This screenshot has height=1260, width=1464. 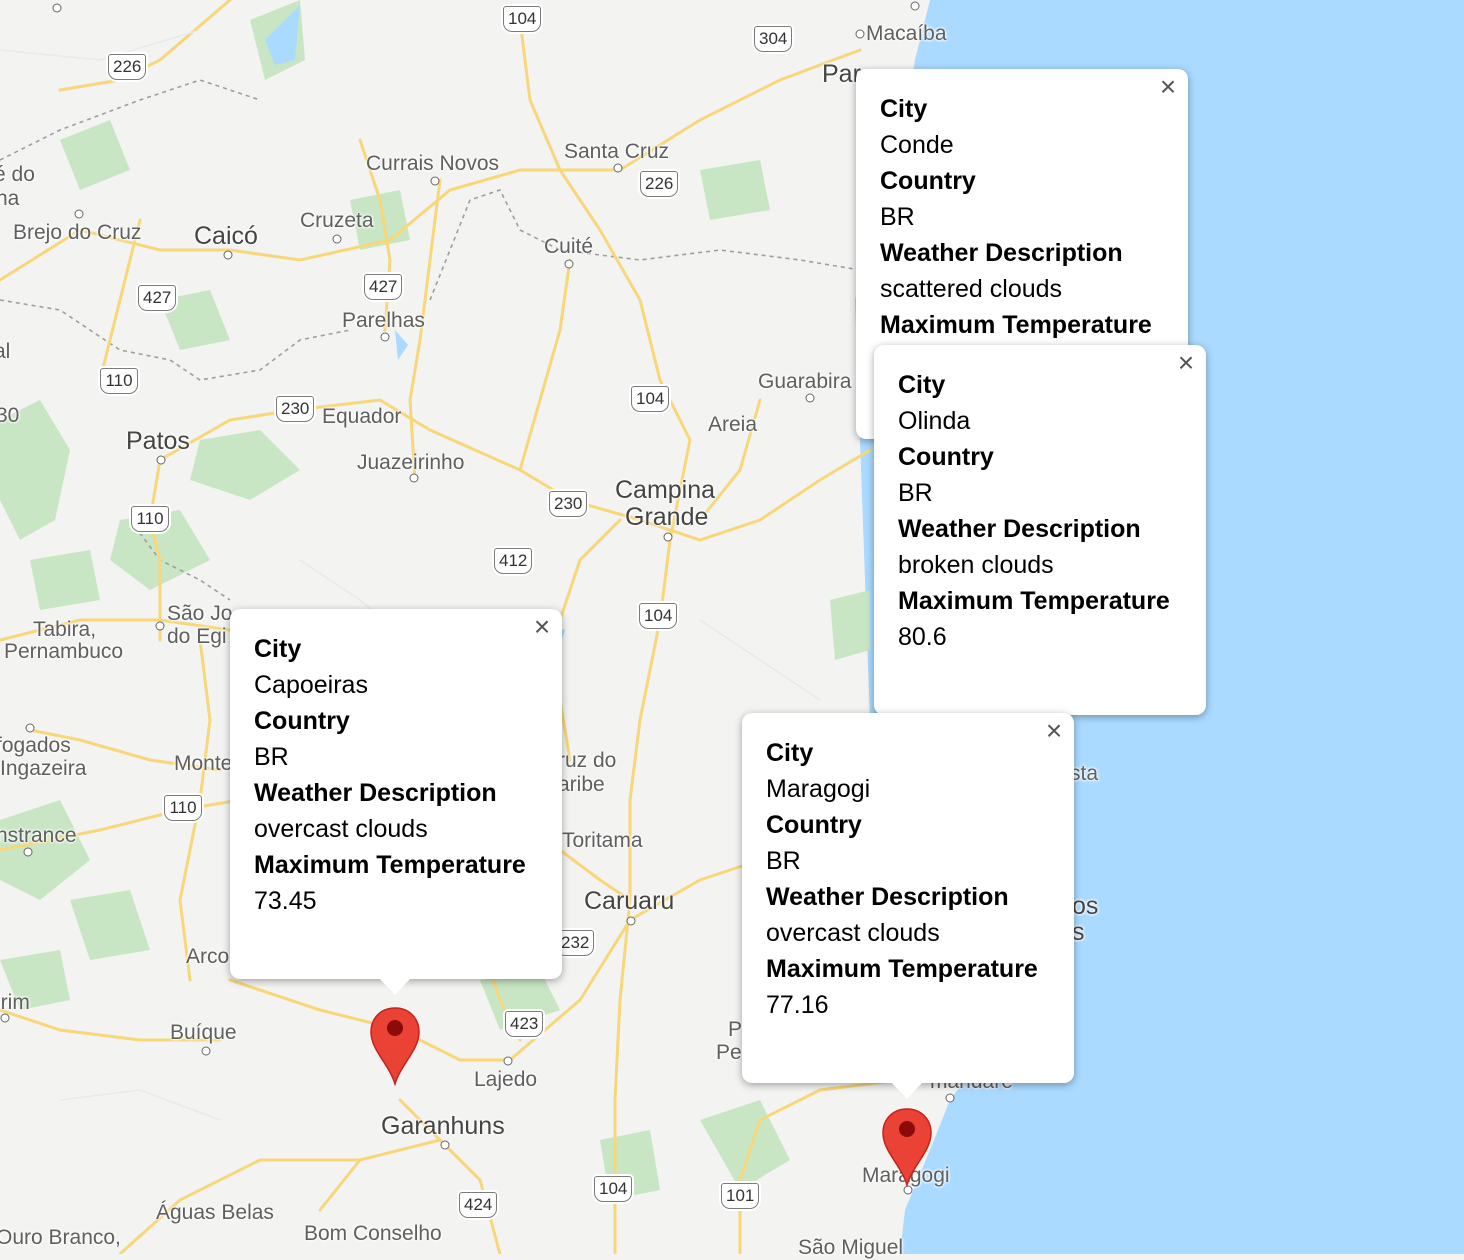 What do you see at coordinates (5, 351) in the screenshot?
I see `place-label: al` at bounding box center [5, 351].